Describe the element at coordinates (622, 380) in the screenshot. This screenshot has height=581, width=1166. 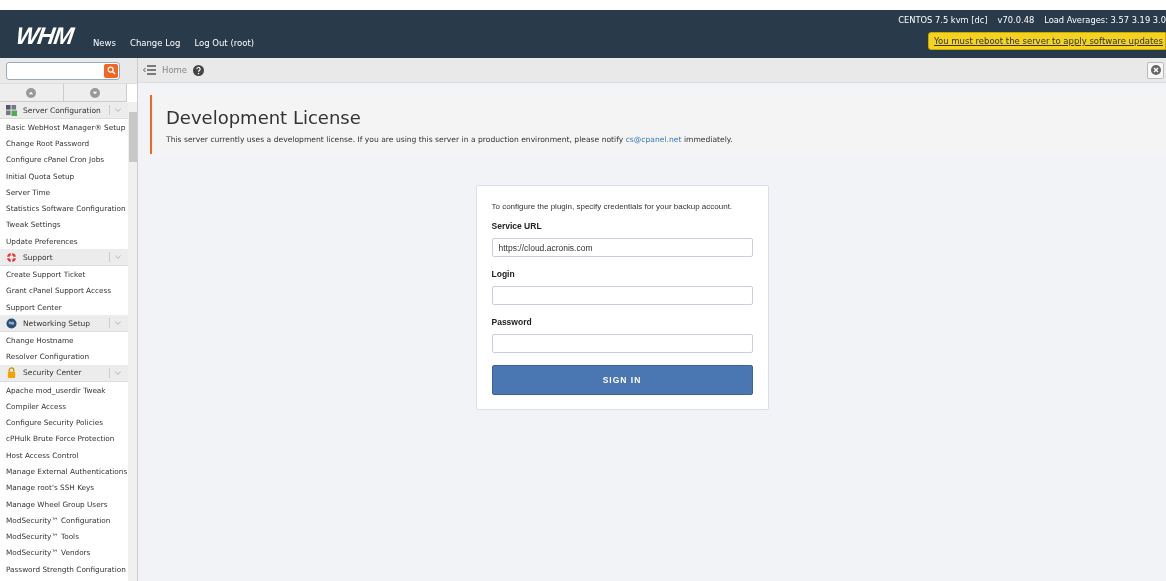
I see `sign-in-button: SIGN IN` at that location.